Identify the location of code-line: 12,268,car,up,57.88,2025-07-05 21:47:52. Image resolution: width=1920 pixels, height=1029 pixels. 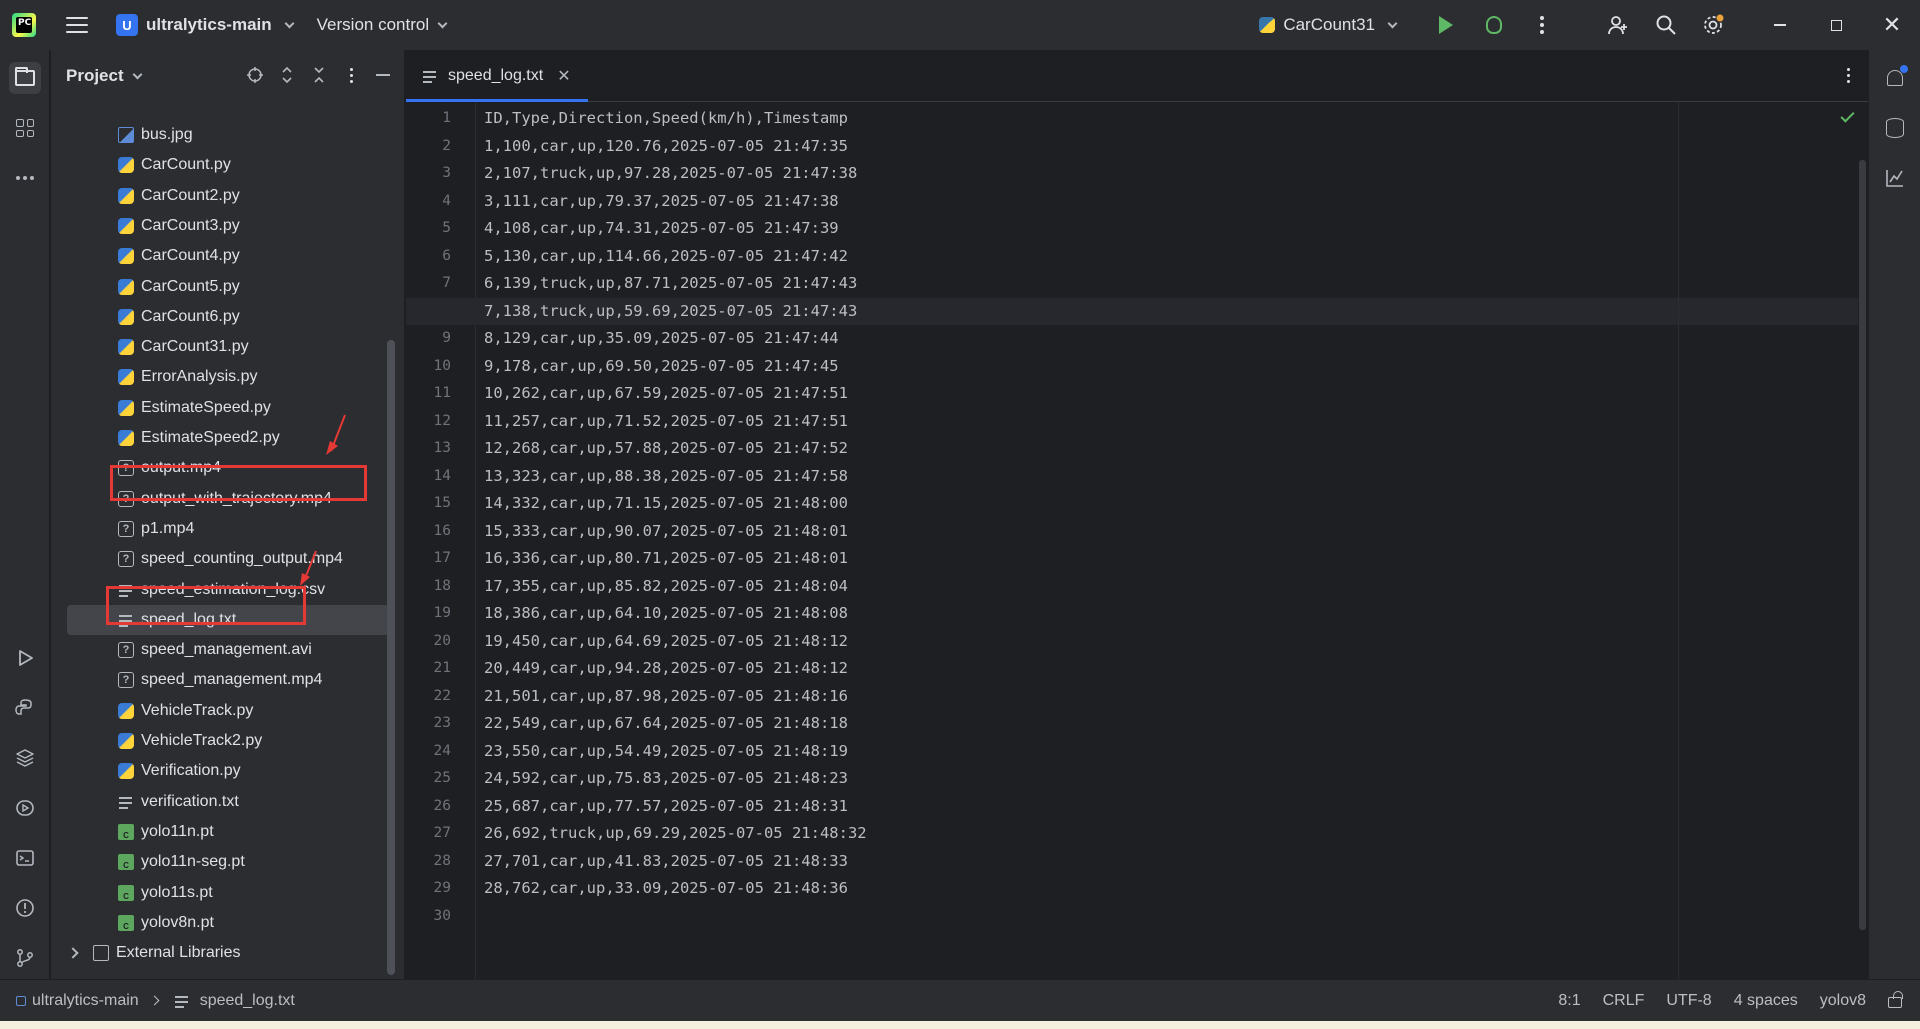
(666, 448).